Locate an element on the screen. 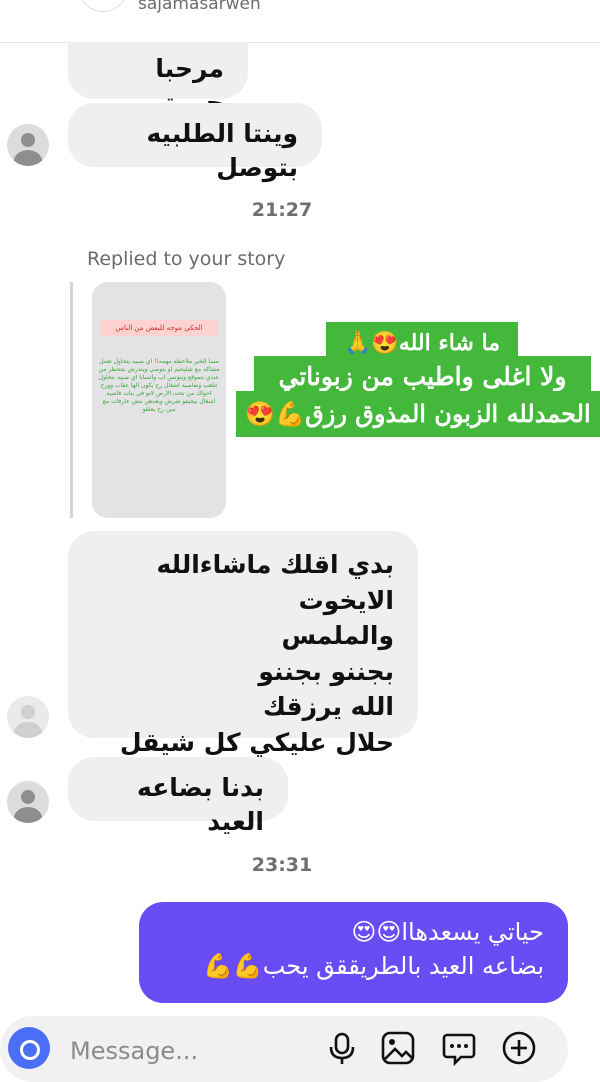 The image size is (600, 1082). message-line: بدي اقلك ماشاءالله الايخوت is located at coordinates (275, 582).